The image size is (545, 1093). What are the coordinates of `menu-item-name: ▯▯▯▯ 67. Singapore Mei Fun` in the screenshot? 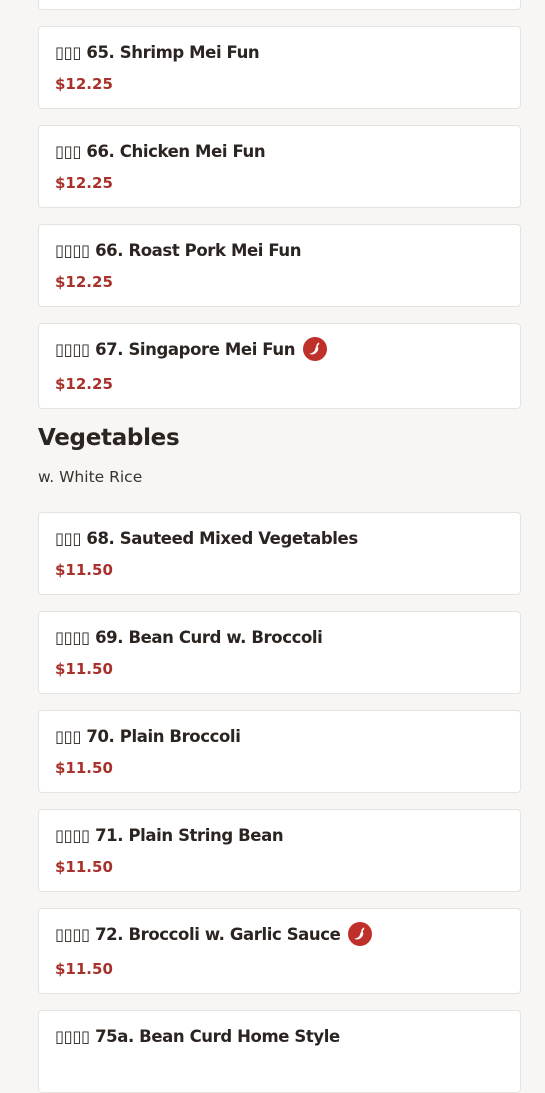 It's located at (175, 349).